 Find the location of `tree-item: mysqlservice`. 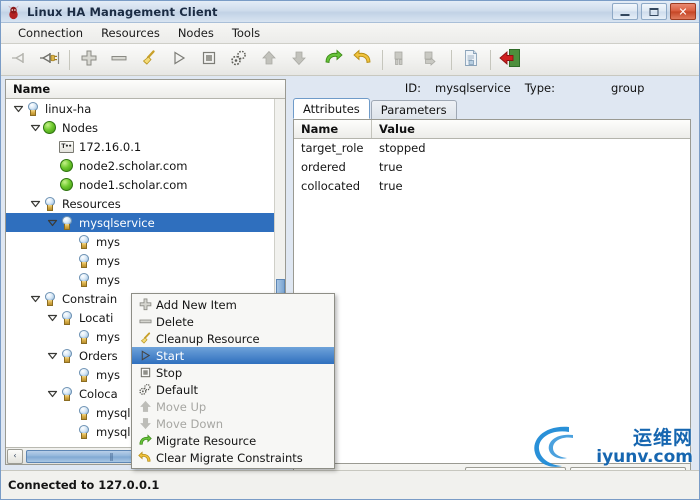

tree-item: mysqlservice is located at coordinates (145, 222).